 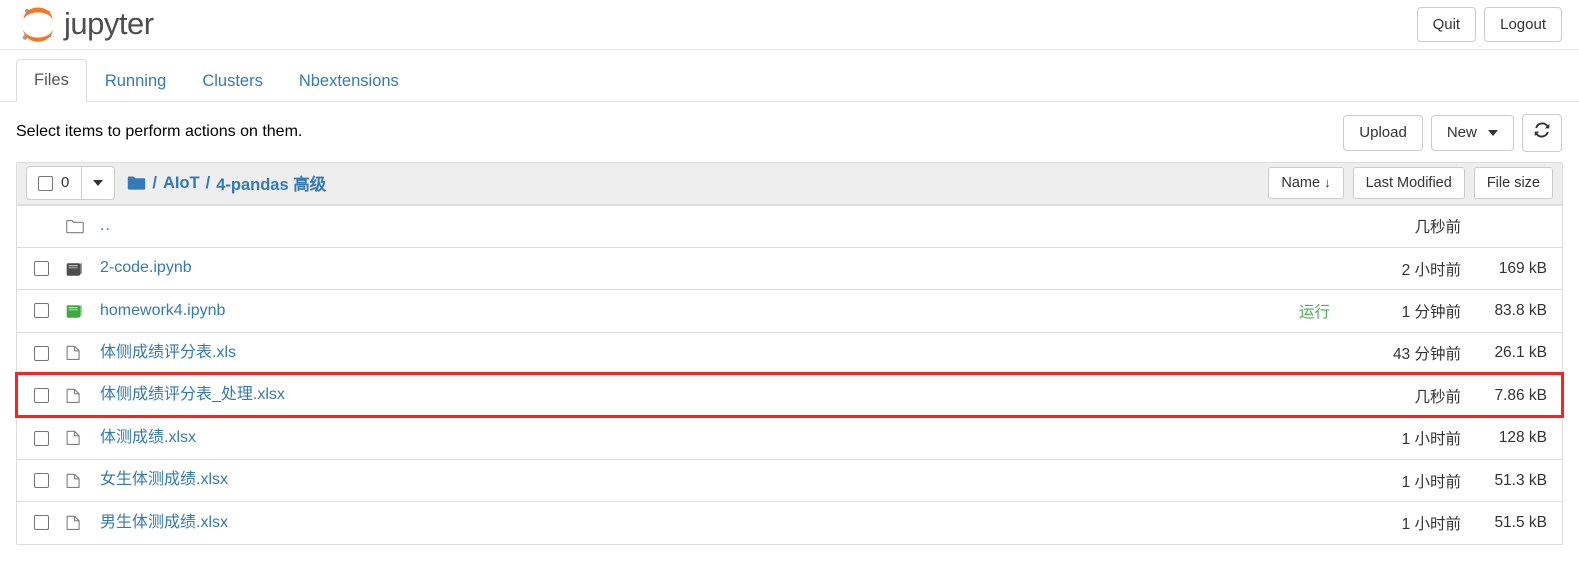 I want to click on file-name-link: 女生体测成绩.xlsx, so click(x=162, y=480).